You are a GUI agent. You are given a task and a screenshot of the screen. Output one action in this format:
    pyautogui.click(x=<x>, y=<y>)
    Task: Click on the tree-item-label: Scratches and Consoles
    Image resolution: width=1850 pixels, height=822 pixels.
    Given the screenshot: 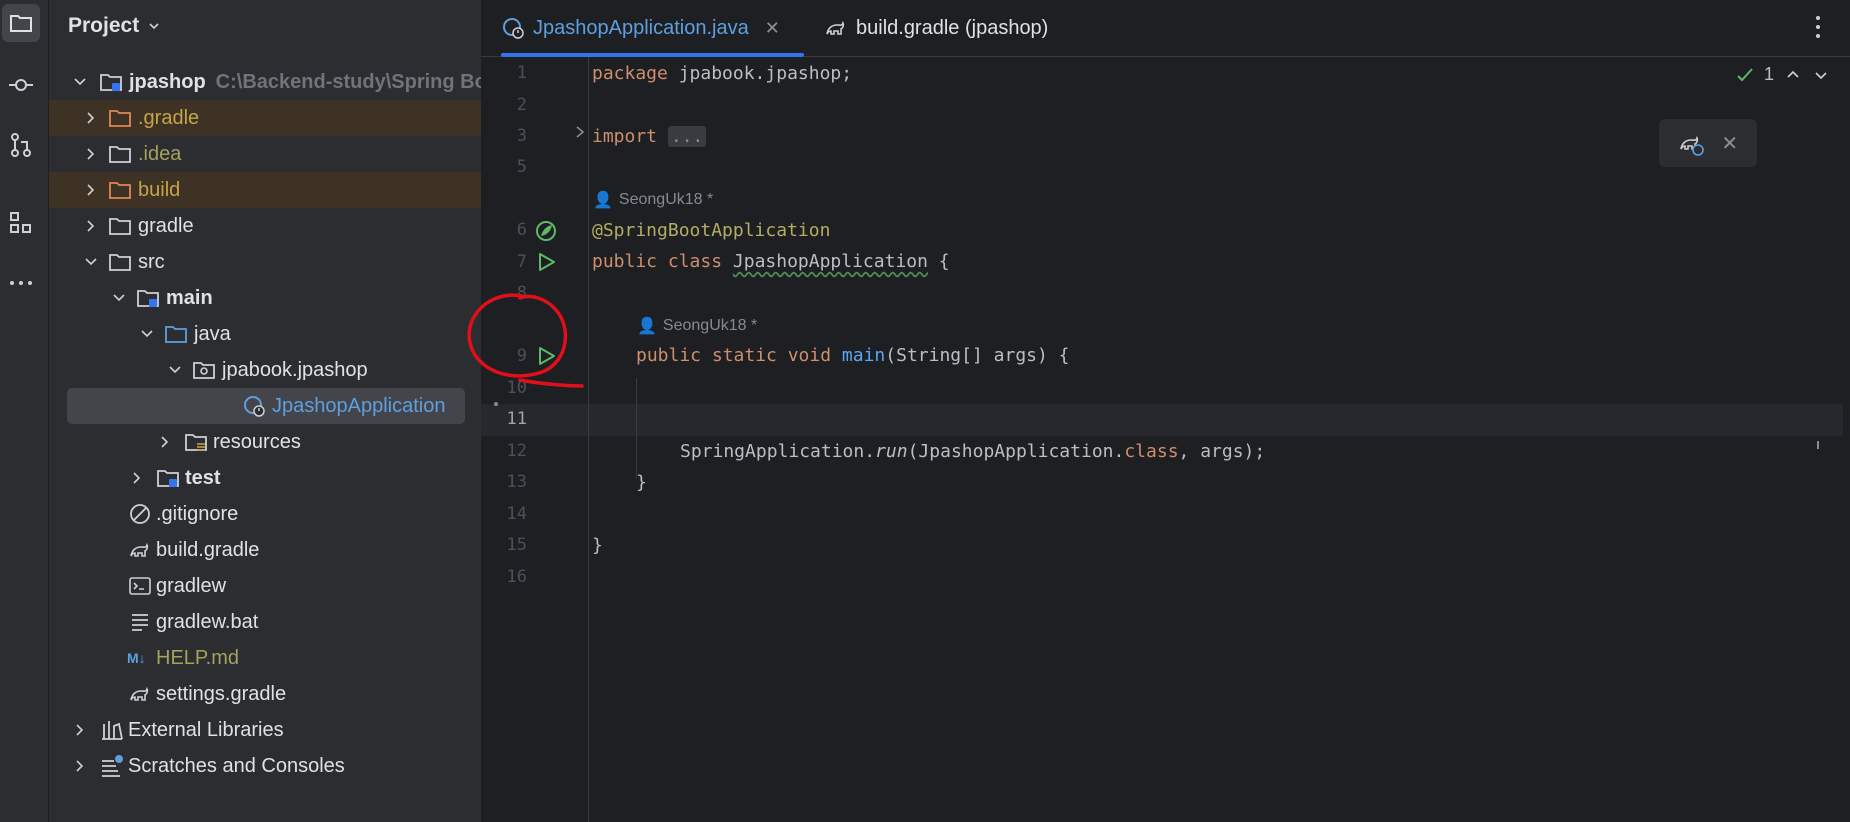 What is the action you would take?
    pyautogui.click(x=236, y=766)
    